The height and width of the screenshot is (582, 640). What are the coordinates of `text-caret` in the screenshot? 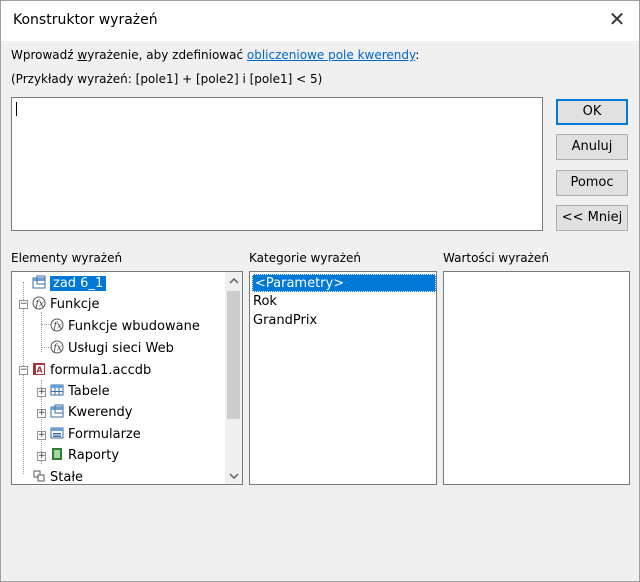 It's located at (16, 109).